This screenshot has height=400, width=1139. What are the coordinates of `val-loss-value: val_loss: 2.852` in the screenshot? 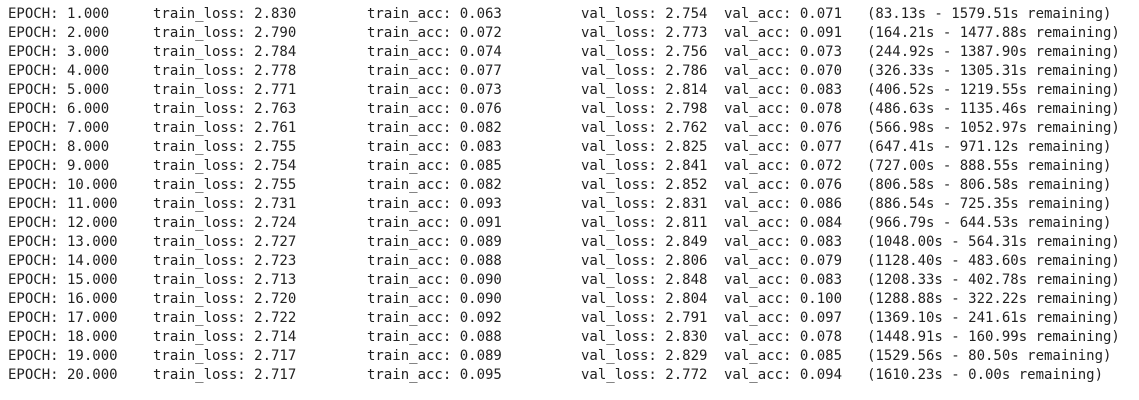 It's located at (644, 185).